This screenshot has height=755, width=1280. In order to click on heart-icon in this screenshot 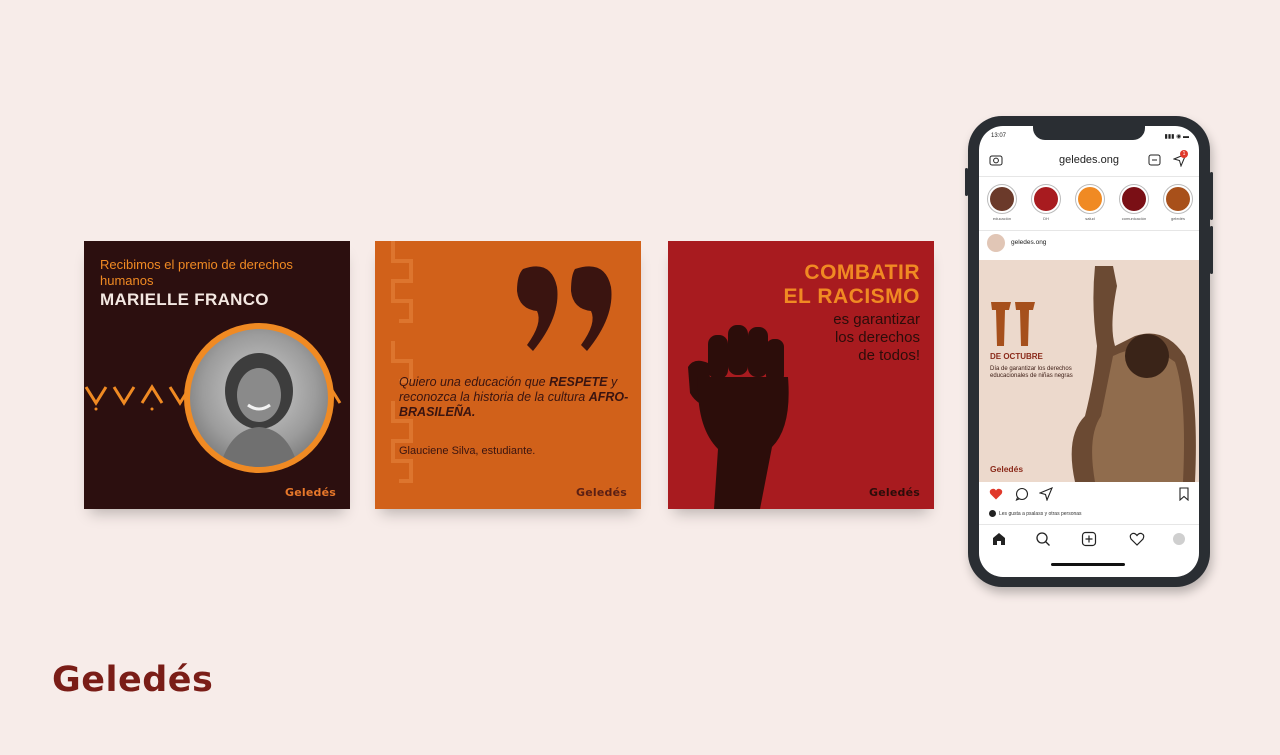, I will do `click(996, 494)`.